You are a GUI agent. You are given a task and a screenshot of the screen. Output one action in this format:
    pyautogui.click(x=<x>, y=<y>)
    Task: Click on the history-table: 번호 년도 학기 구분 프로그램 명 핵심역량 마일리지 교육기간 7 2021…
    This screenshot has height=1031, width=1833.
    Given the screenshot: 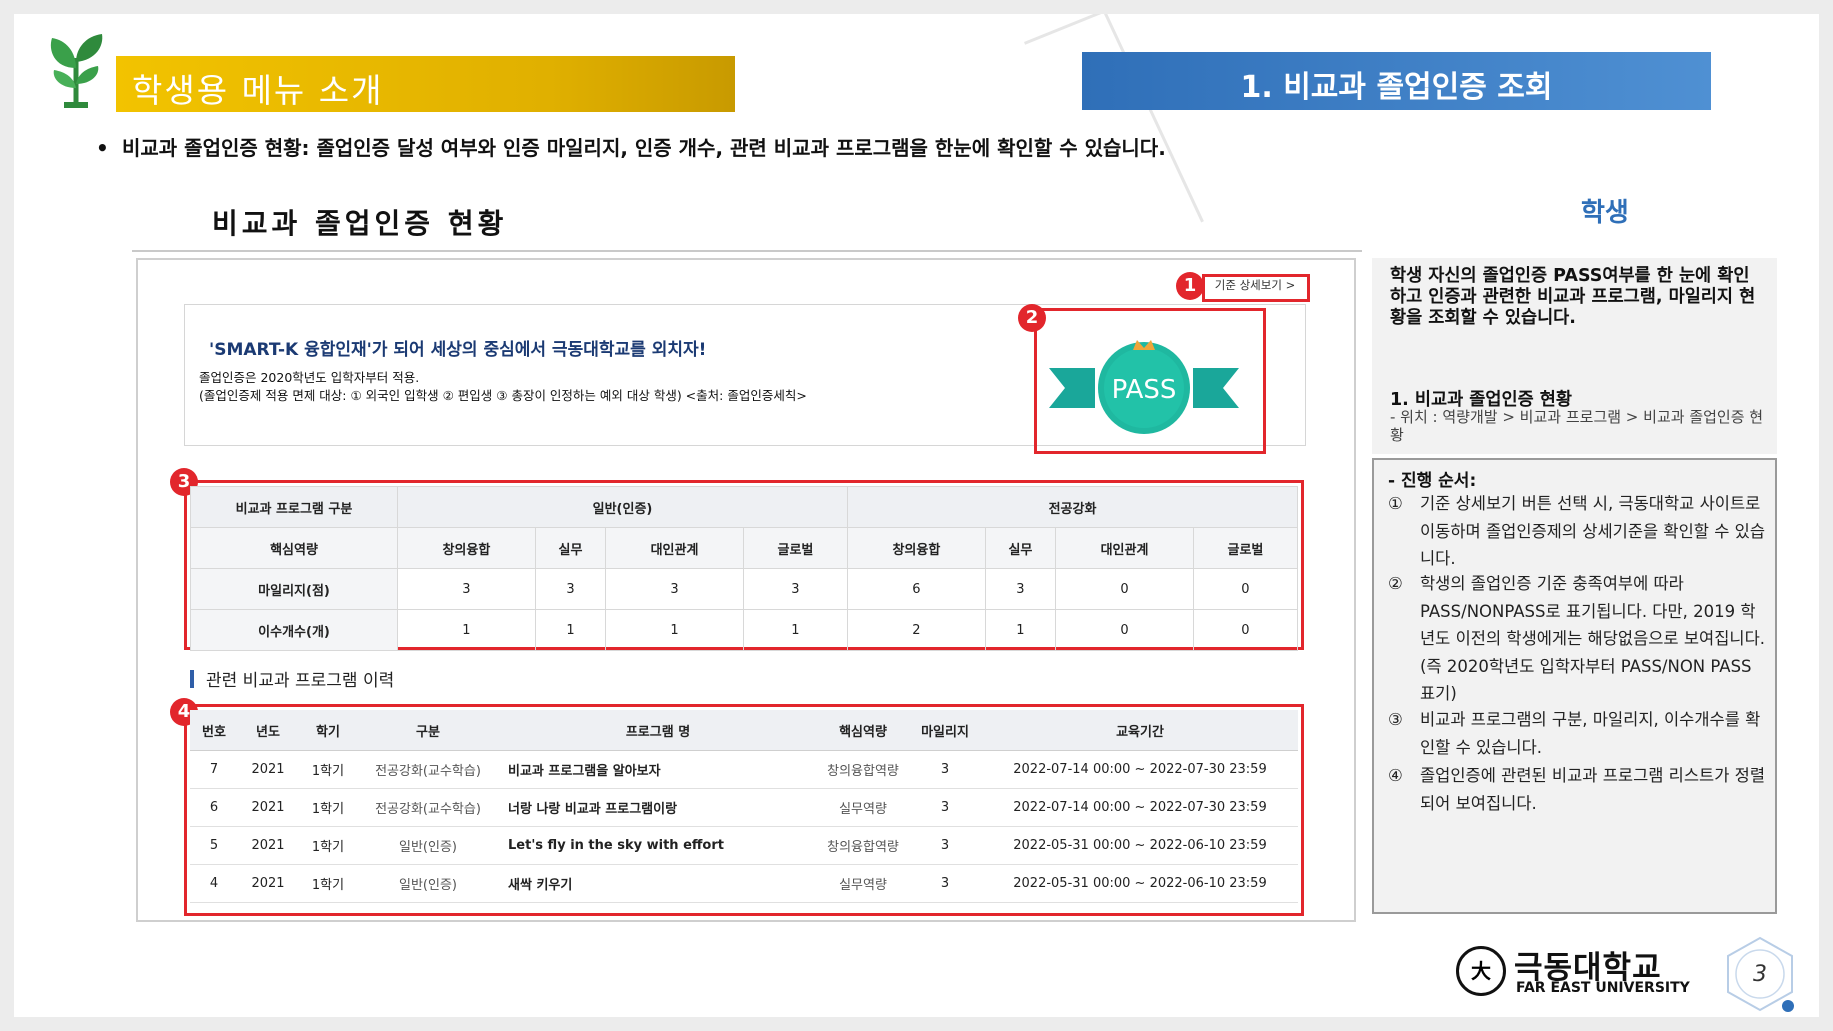 What is the action you would take?
    pyautogui.click(x=744, y=806)
    